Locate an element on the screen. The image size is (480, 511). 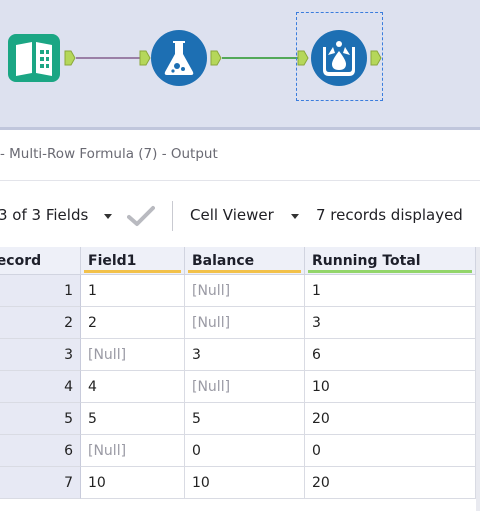
cell-balance: 3 is located at coordinates (245, 355).